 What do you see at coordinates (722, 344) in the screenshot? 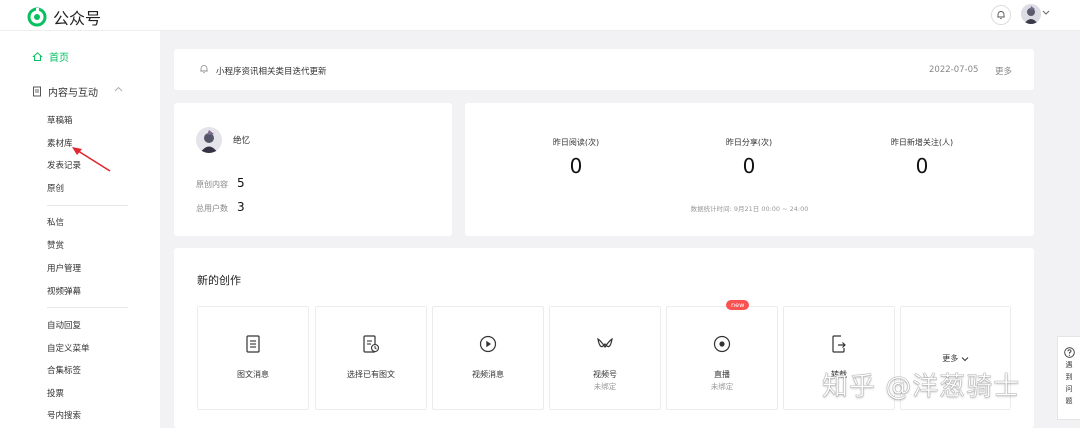
I see `live-icon` at bounding box center [722, 344].